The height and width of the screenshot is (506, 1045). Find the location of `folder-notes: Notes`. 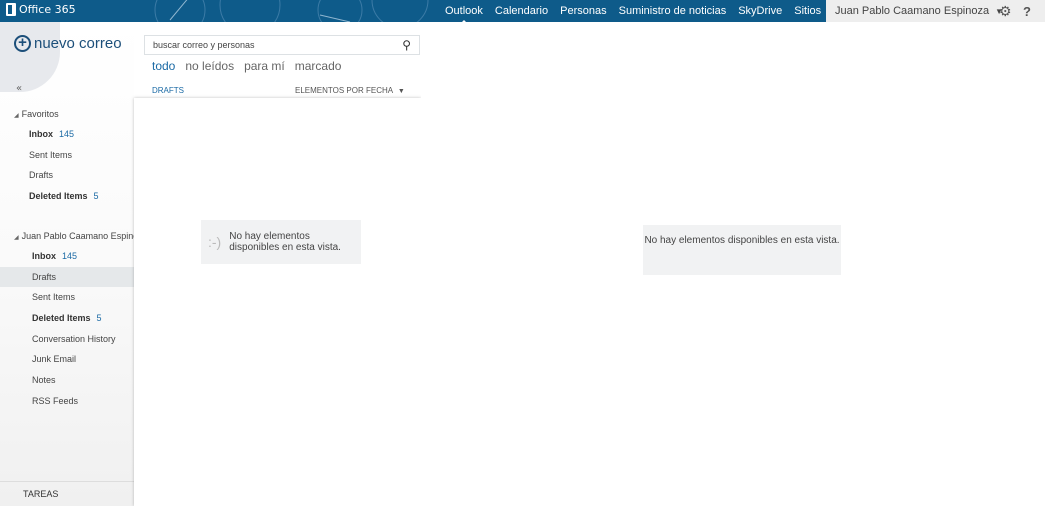

folder-notes: Notes is located at coordinates (67, 380).